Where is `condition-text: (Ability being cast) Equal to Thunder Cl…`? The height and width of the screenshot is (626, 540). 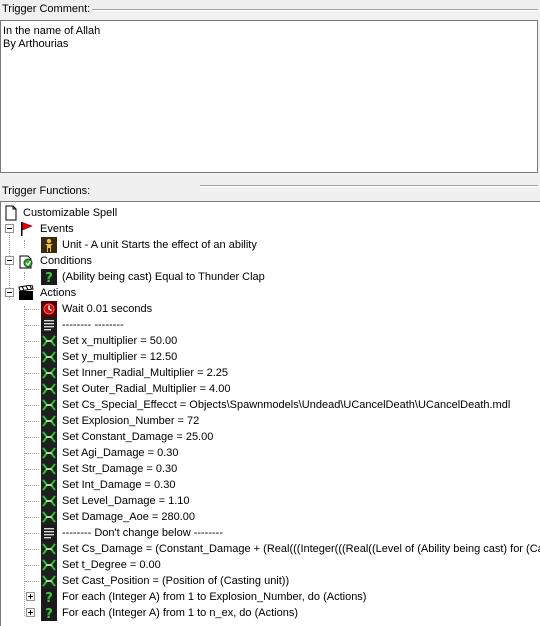 condition-text: (Ability being cast) Equal to Thunder Cl… is located at coordinates (163, 277).